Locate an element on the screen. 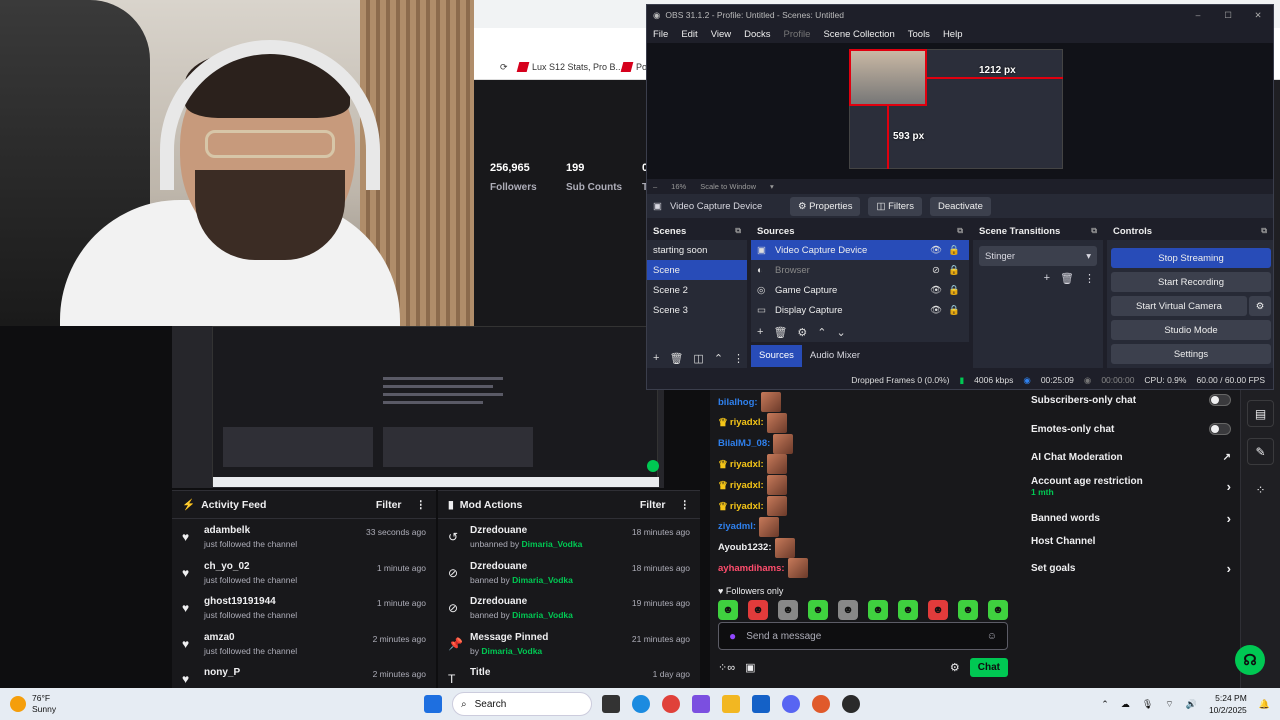 The width and height of the screenshot is (1280, 720). chat-input: ● Send a message ☺ is located at coordinates (863, 636).